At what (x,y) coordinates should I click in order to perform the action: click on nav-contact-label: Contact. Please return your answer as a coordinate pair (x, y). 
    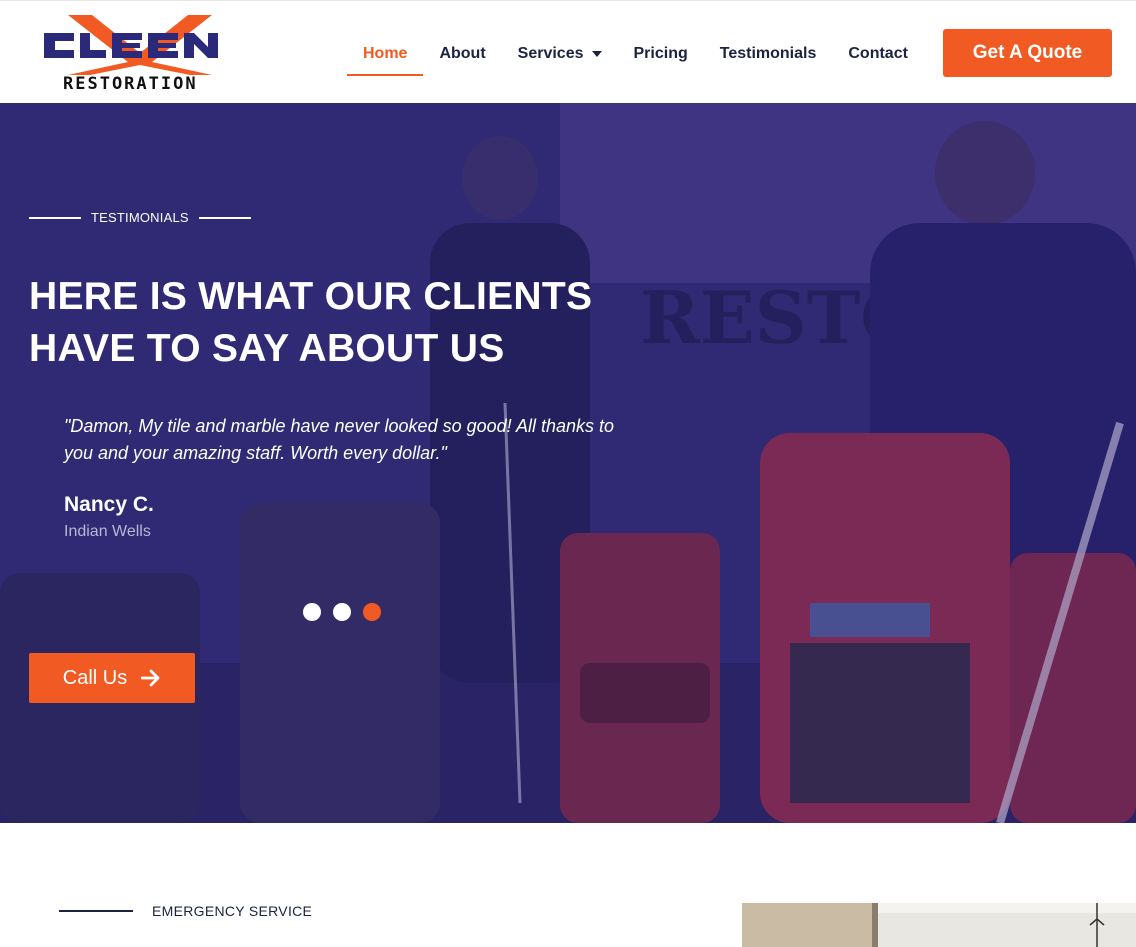
    Looking at the image, I should click on (878, 53).